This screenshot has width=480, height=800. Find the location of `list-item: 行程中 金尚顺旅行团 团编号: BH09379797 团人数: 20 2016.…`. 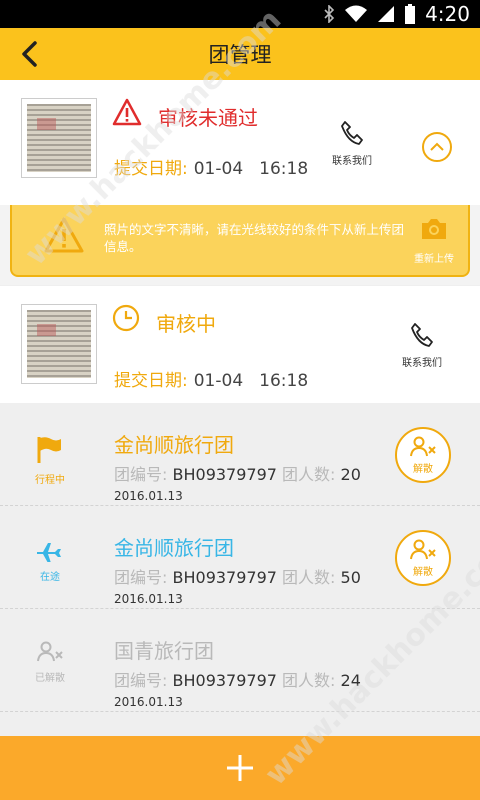

list-item: 行程中 金尚顺旅行团 团编号: BH09379797 团人数: 20 2016.… is located at coordinates (240, 454).